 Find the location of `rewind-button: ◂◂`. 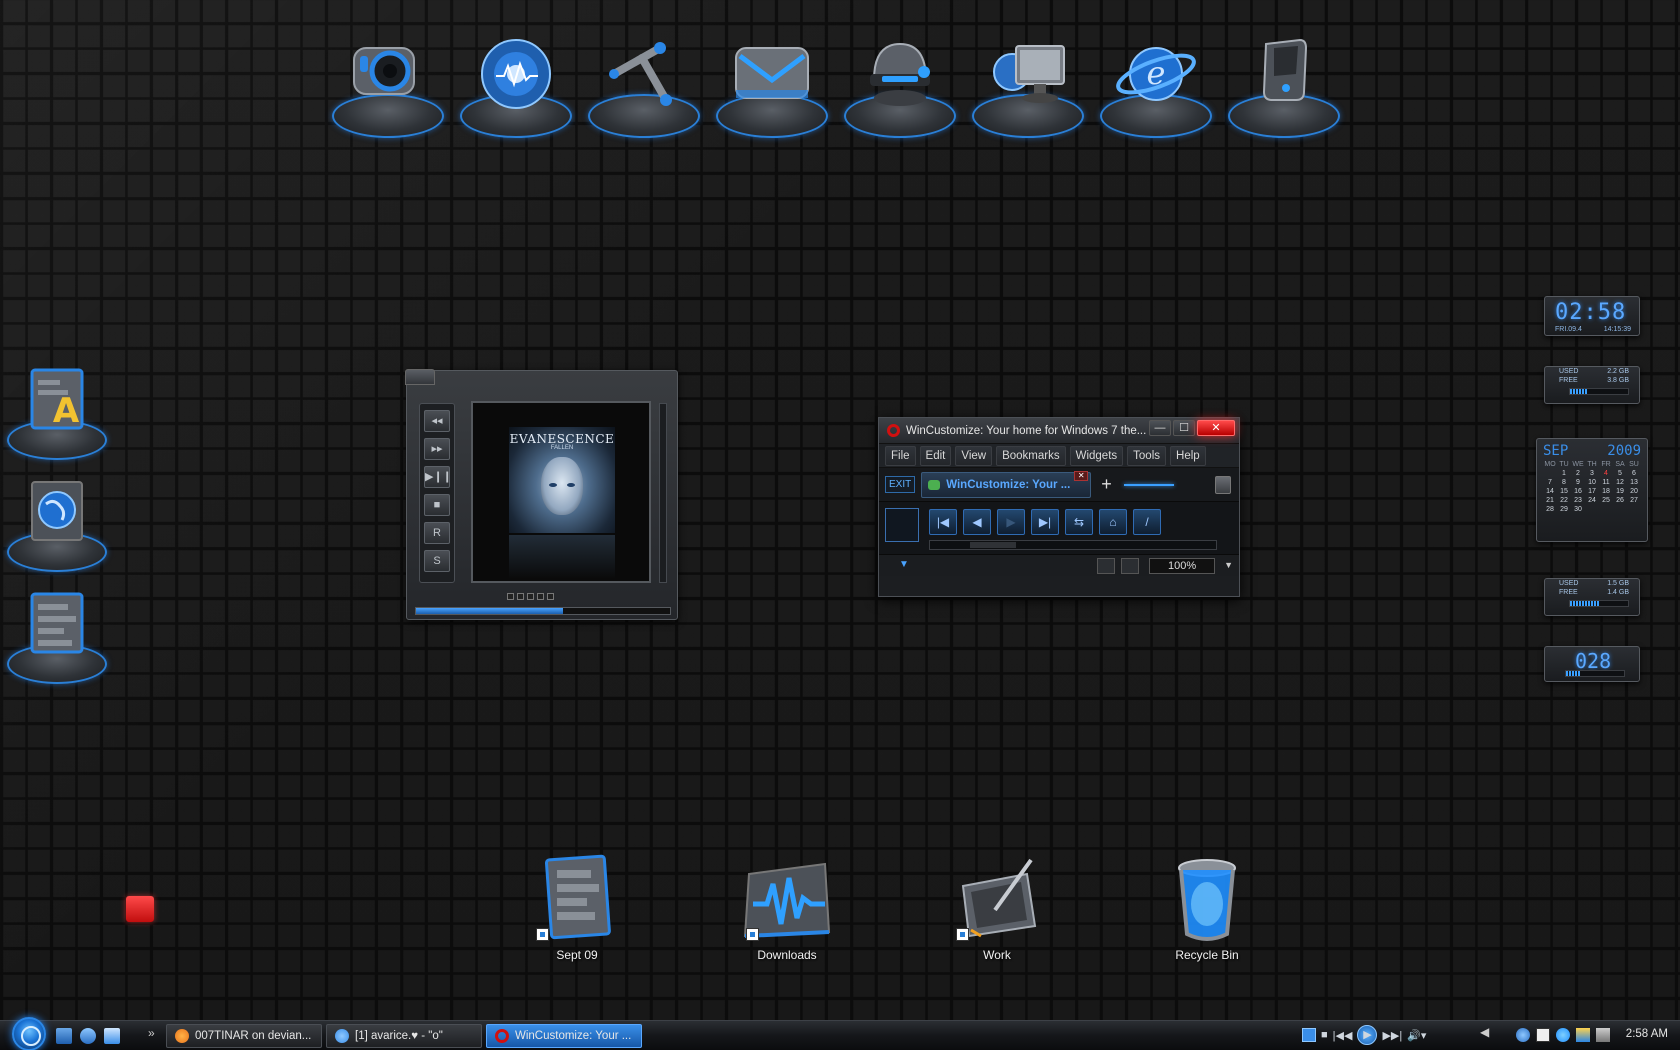

rewind-button: ◂◂ is located at coordinates (437, 421).